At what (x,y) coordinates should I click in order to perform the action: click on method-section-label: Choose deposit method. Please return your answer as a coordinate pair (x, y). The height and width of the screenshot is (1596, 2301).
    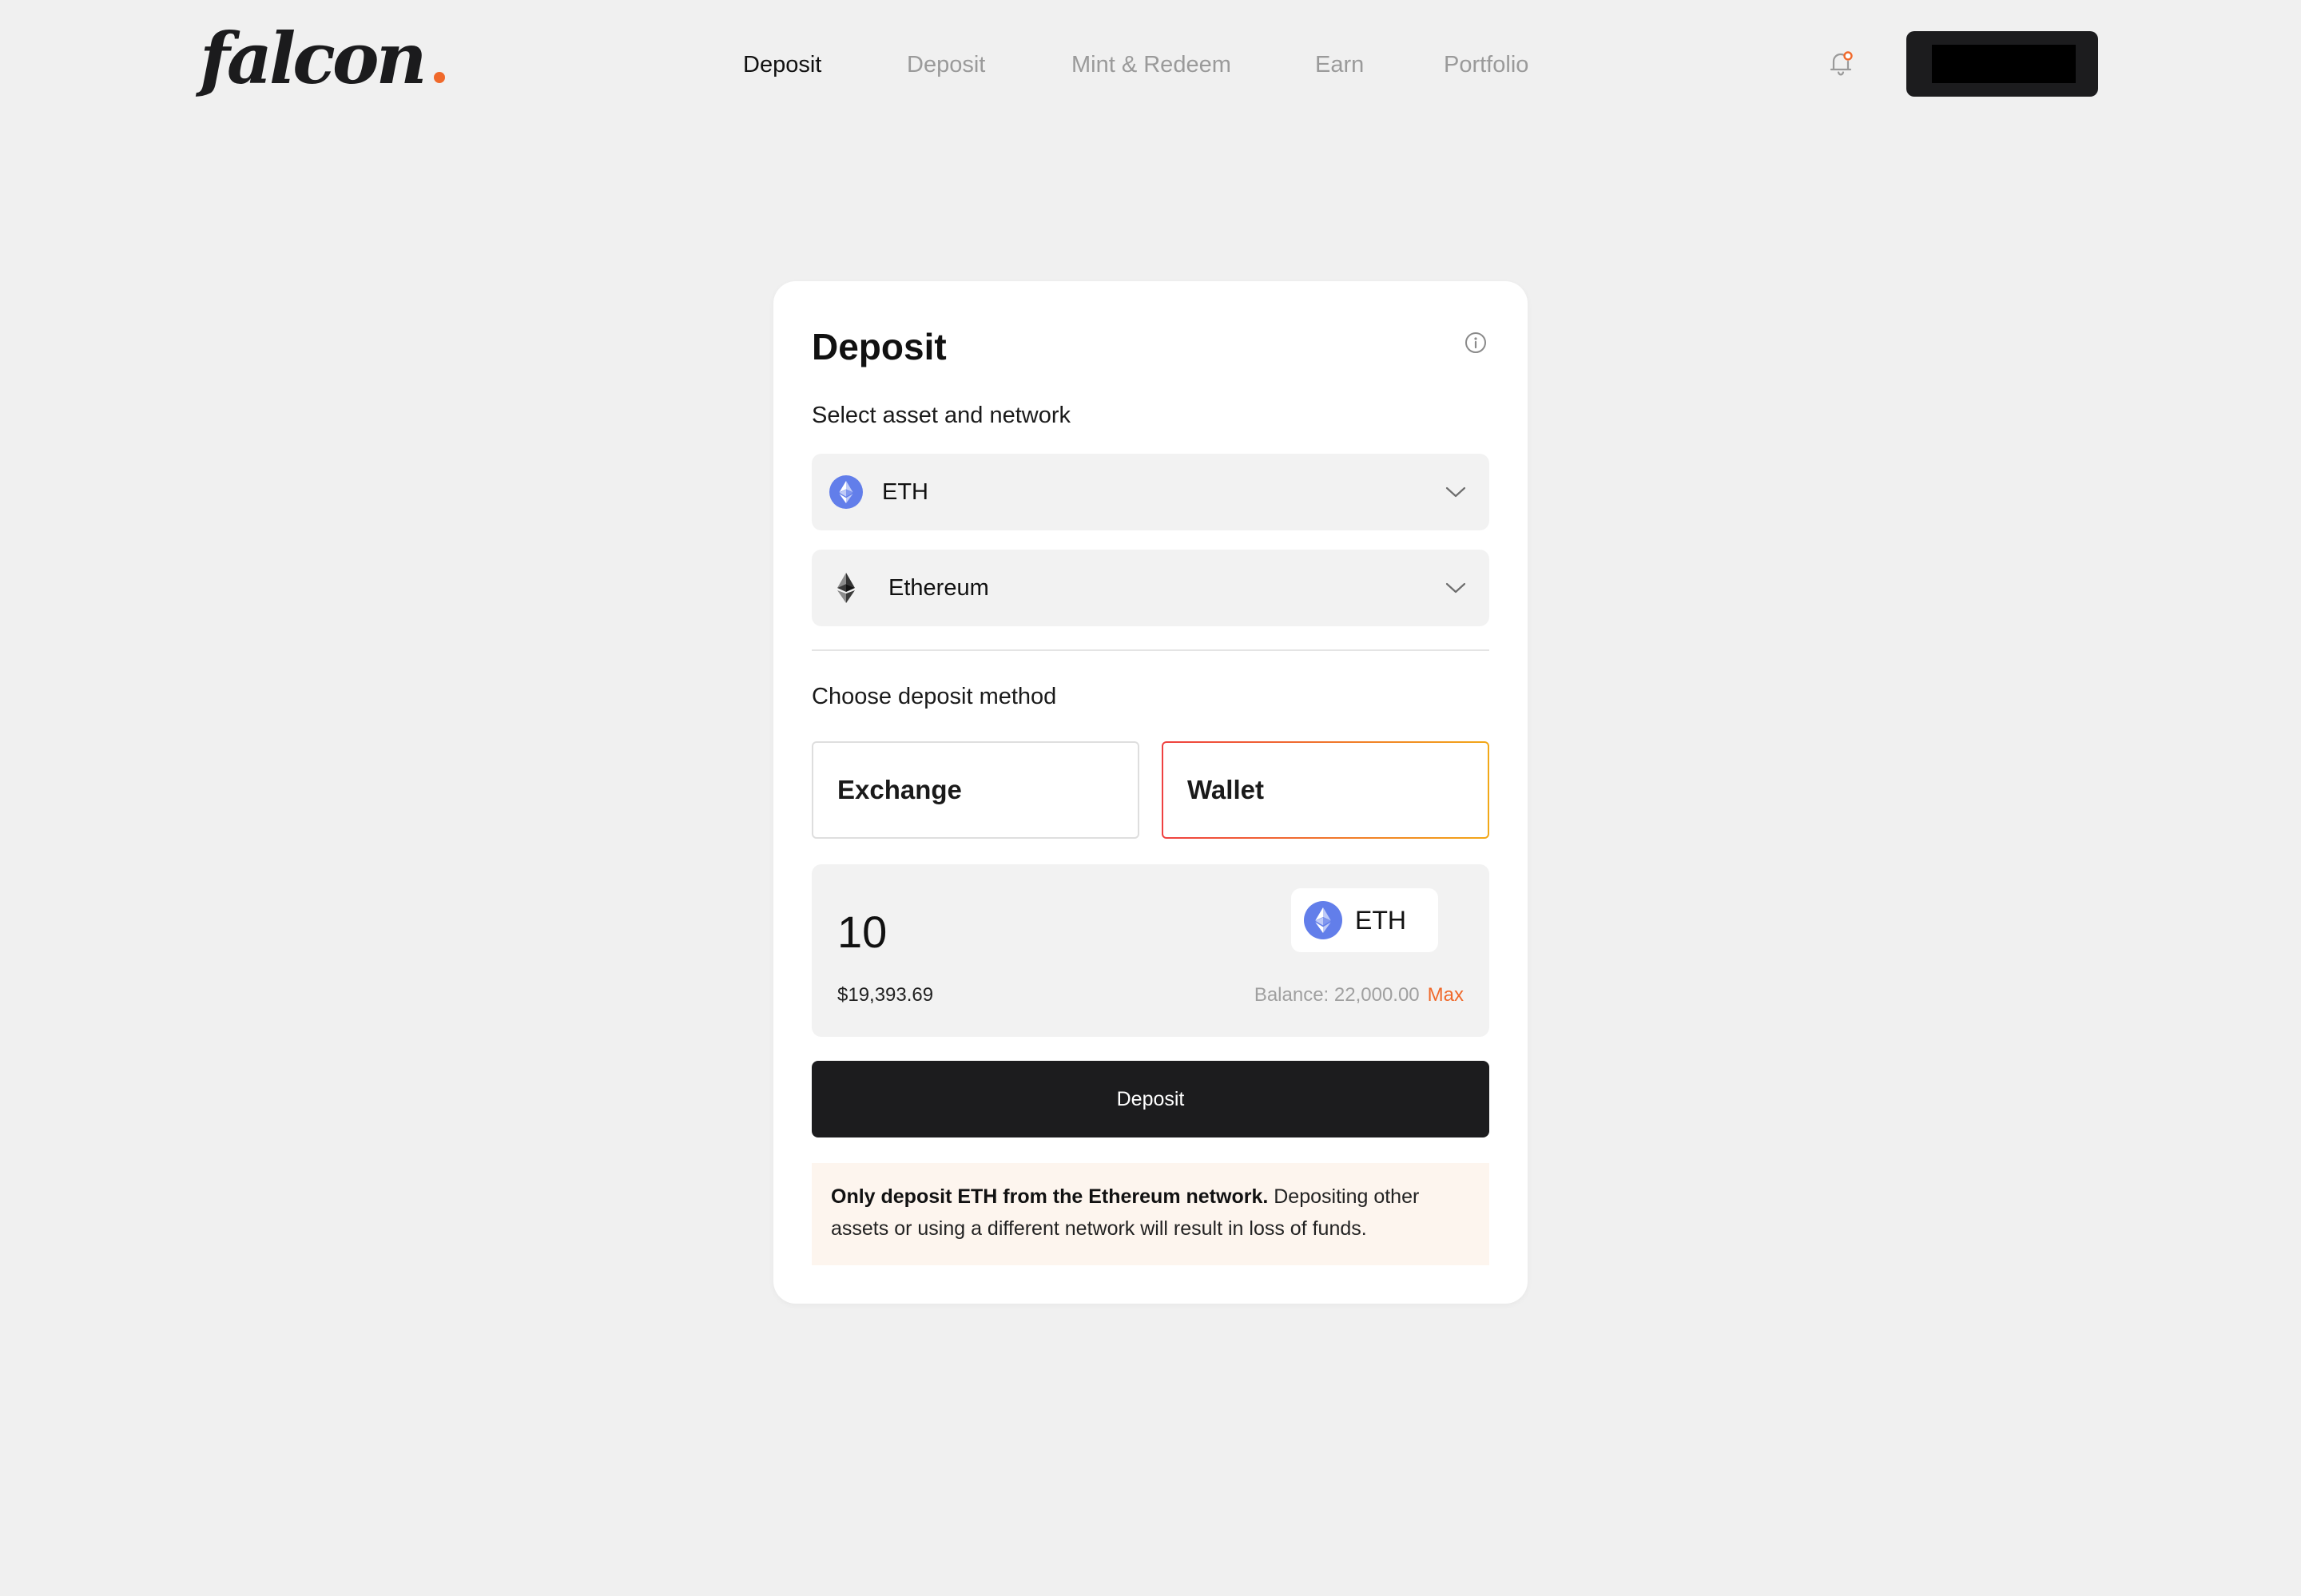
    Looking at the image, I should click on (934, 696).